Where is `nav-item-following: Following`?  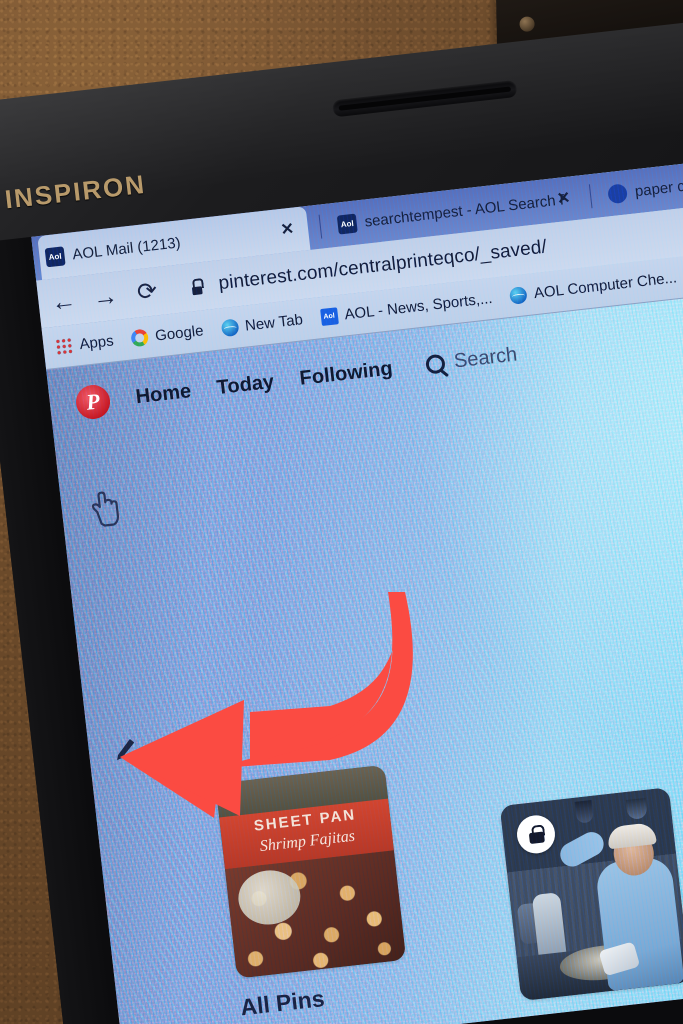 nav-item-following: Following is located at coordinates (345, 373).